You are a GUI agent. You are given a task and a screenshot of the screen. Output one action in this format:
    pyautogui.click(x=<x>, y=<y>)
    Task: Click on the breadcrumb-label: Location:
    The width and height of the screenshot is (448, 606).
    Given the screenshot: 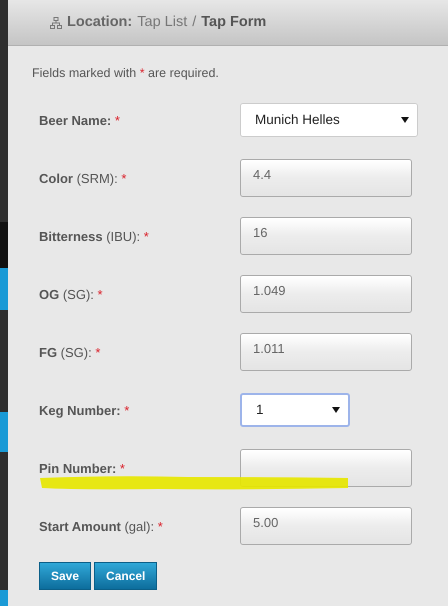 What is the action you would take?
    pyautogui.click(x=99, y=22)
    